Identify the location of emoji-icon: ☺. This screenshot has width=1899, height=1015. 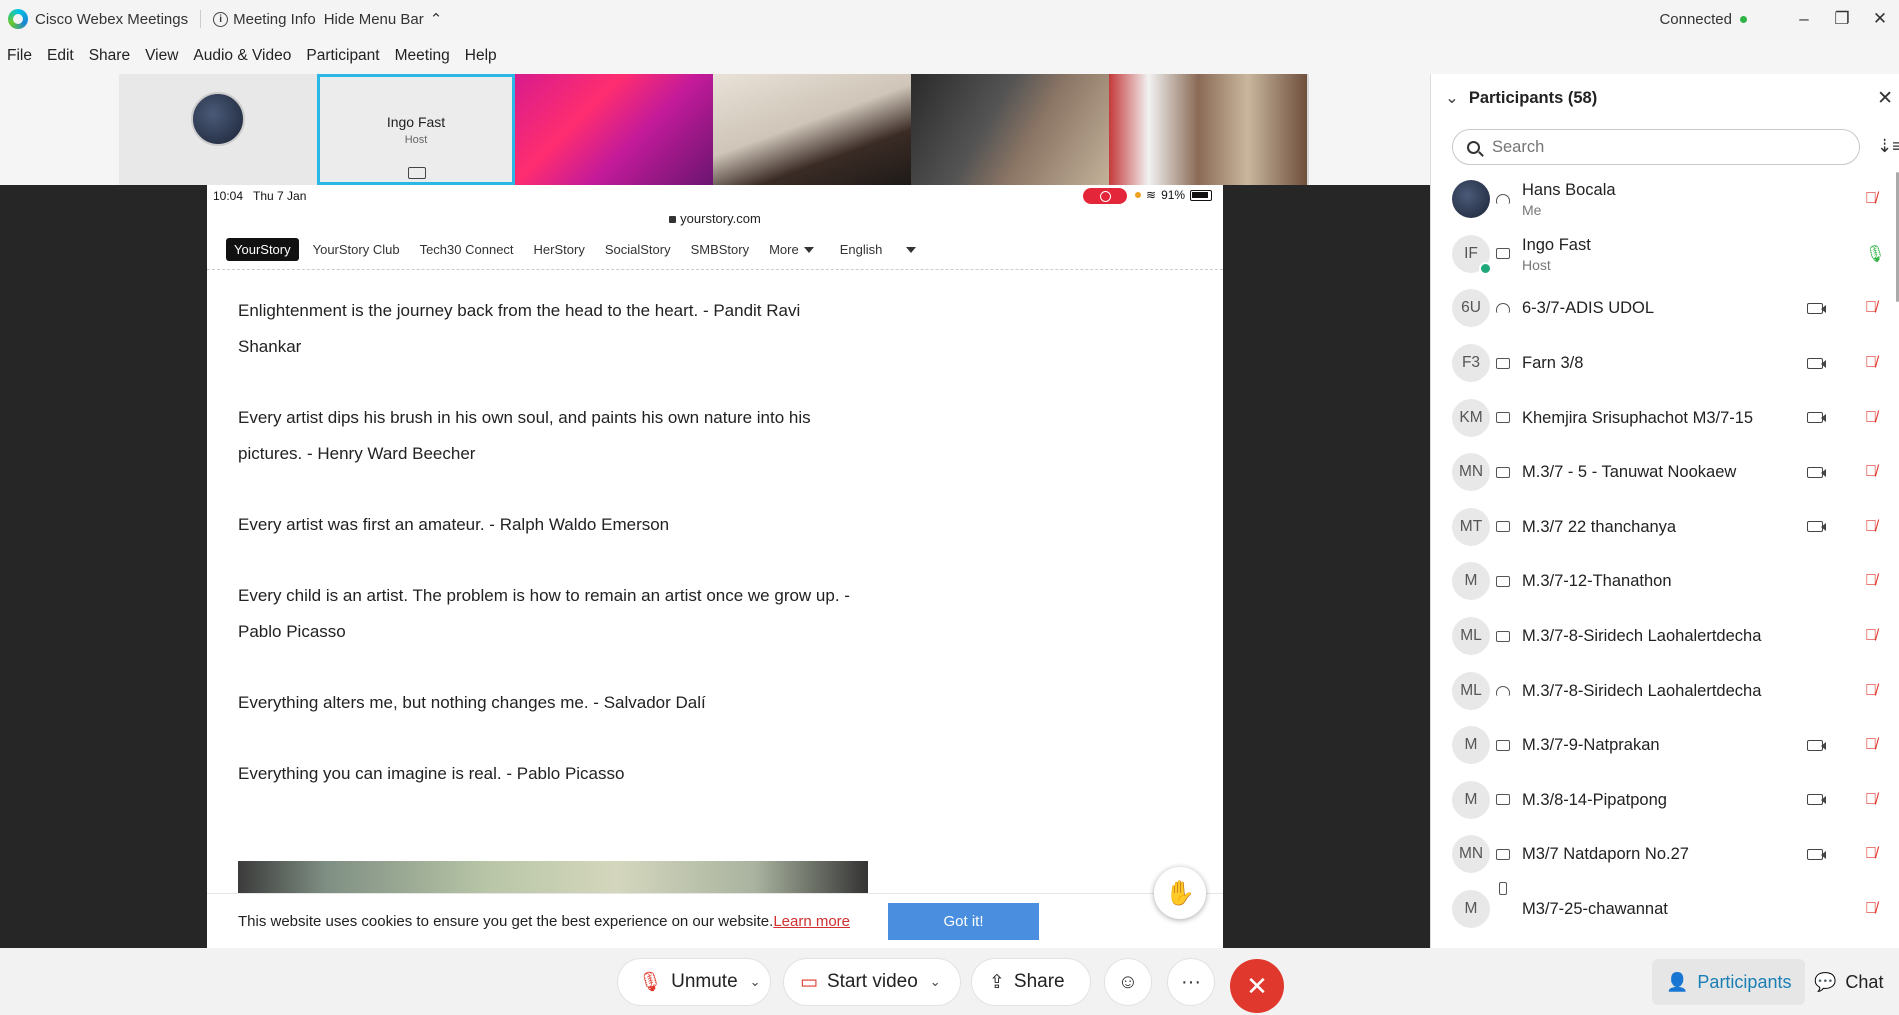
(1128, 981).